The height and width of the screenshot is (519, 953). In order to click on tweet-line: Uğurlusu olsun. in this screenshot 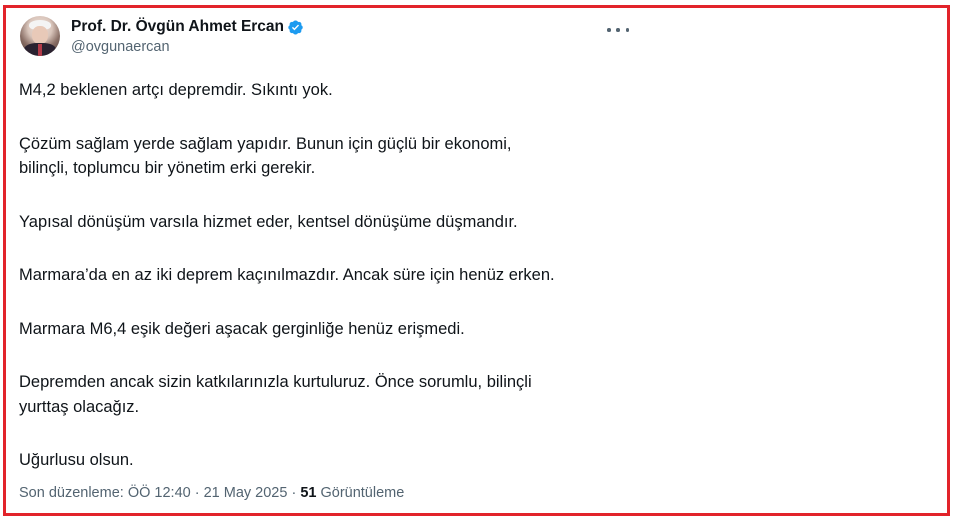, I will do `click(76, 460)`.